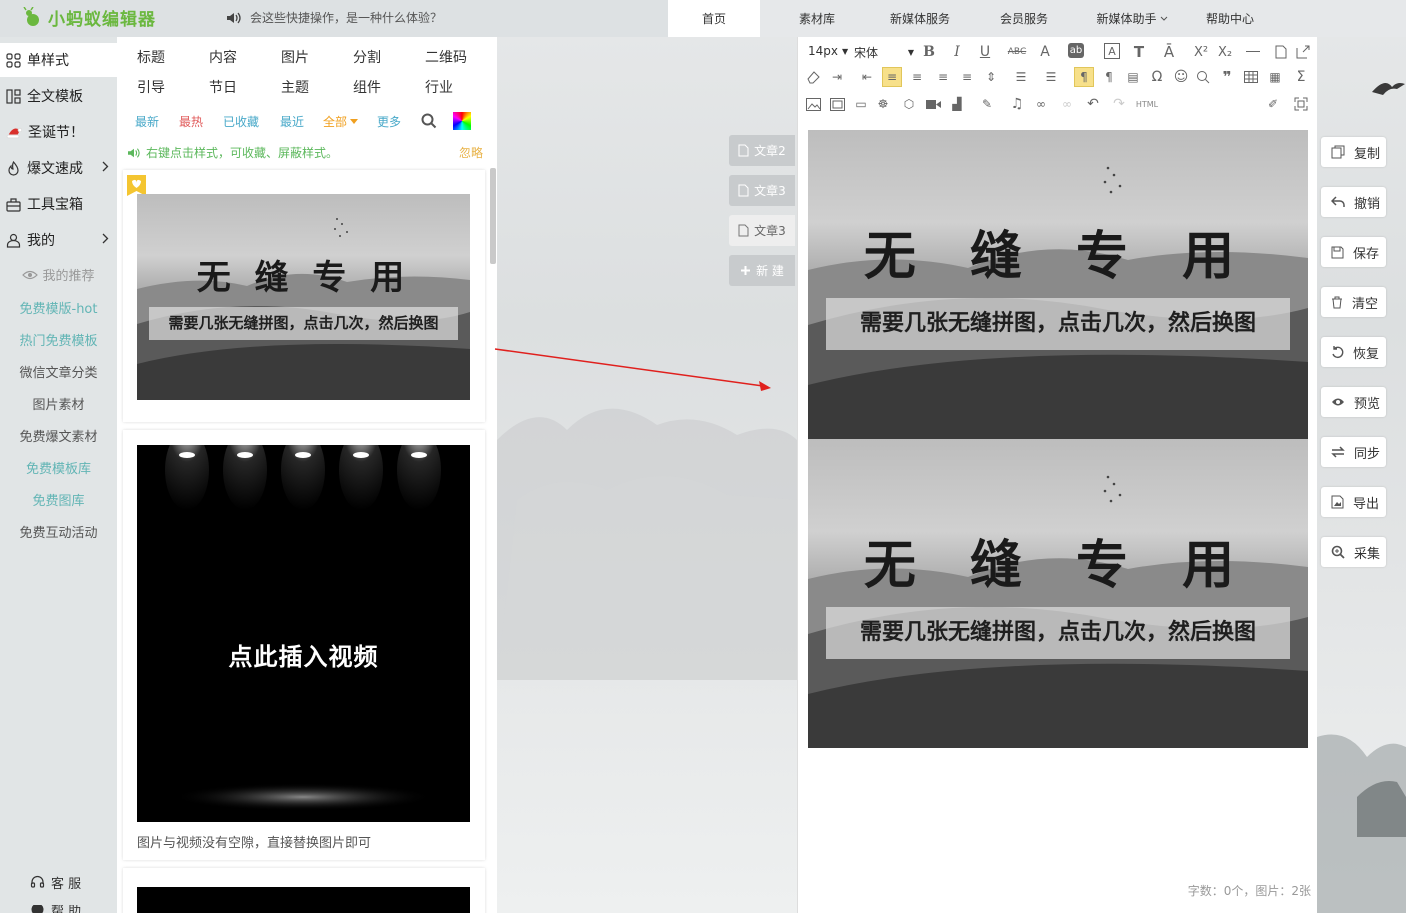 The width and height of the screenshot is (1406, 913). What do you see at coordinates (462, 121) in the screenshot?
I see `color-picker-icon` at bounding box center [462, 121].